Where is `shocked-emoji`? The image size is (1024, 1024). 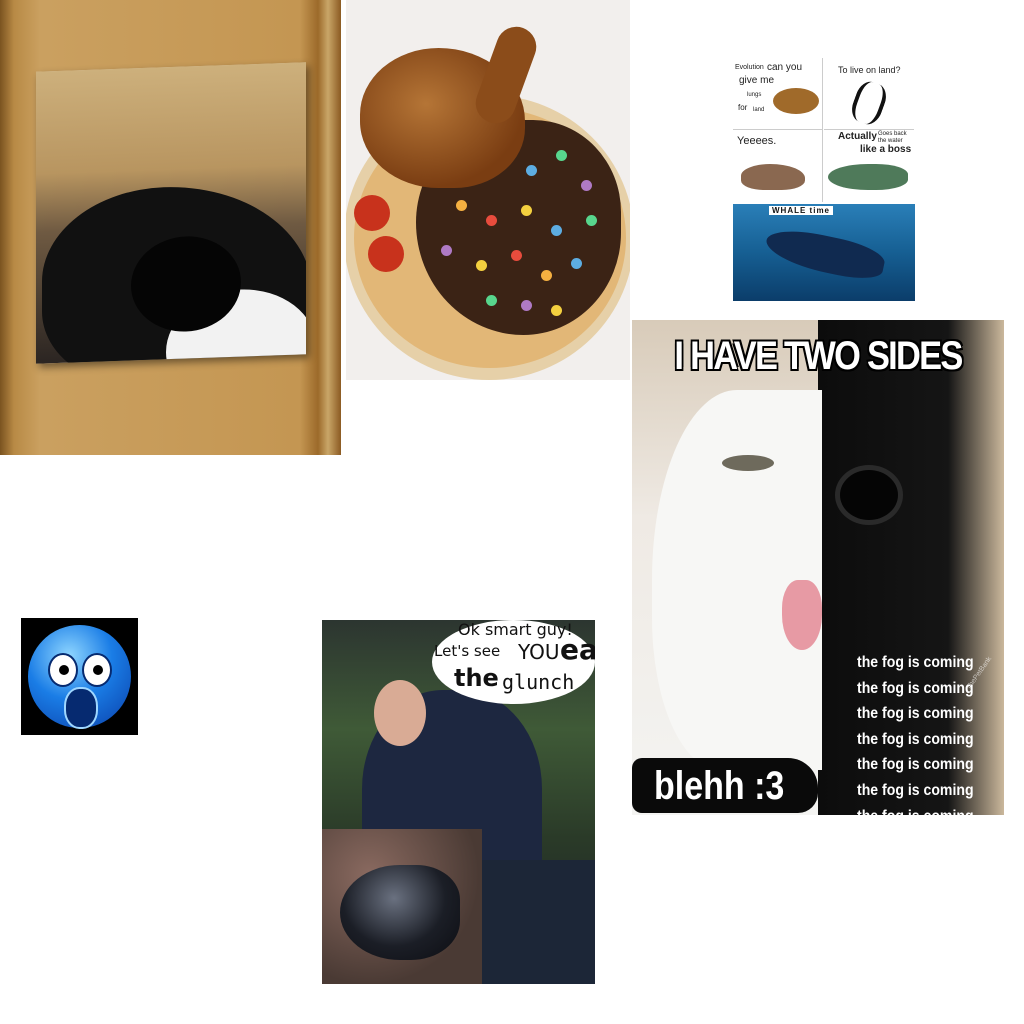
shocked-emoji is located at coordinates (79, 676).